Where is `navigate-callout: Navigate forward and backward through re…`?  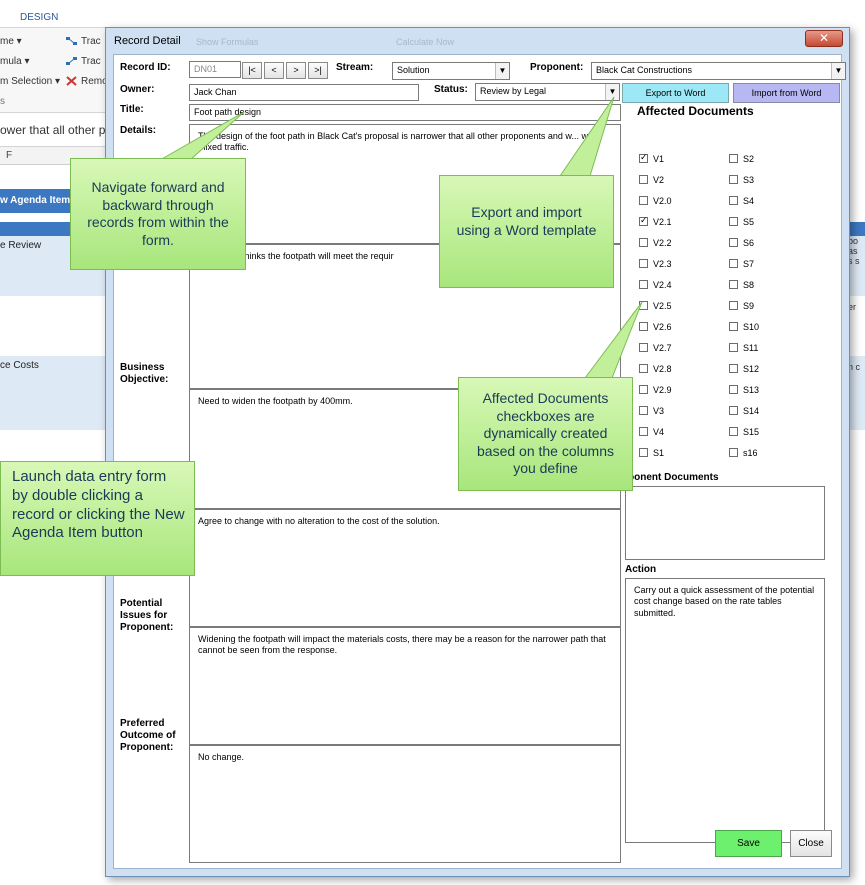 navigate-callout: Navigate forward and backward through re… is located at coordinates (158, 214).